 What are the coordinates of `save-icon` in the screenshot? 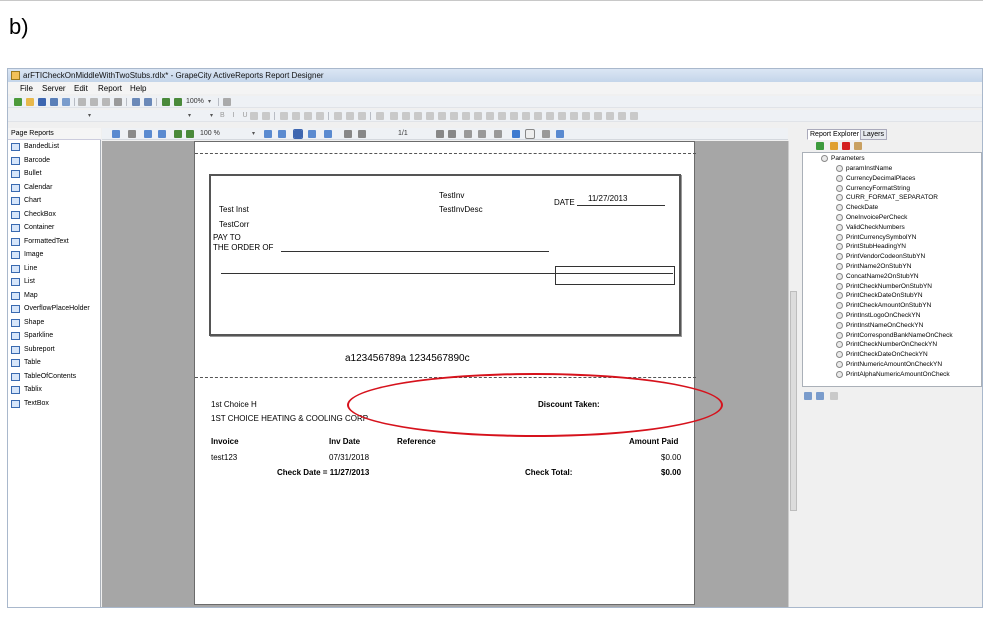 It's located at (42, 102).